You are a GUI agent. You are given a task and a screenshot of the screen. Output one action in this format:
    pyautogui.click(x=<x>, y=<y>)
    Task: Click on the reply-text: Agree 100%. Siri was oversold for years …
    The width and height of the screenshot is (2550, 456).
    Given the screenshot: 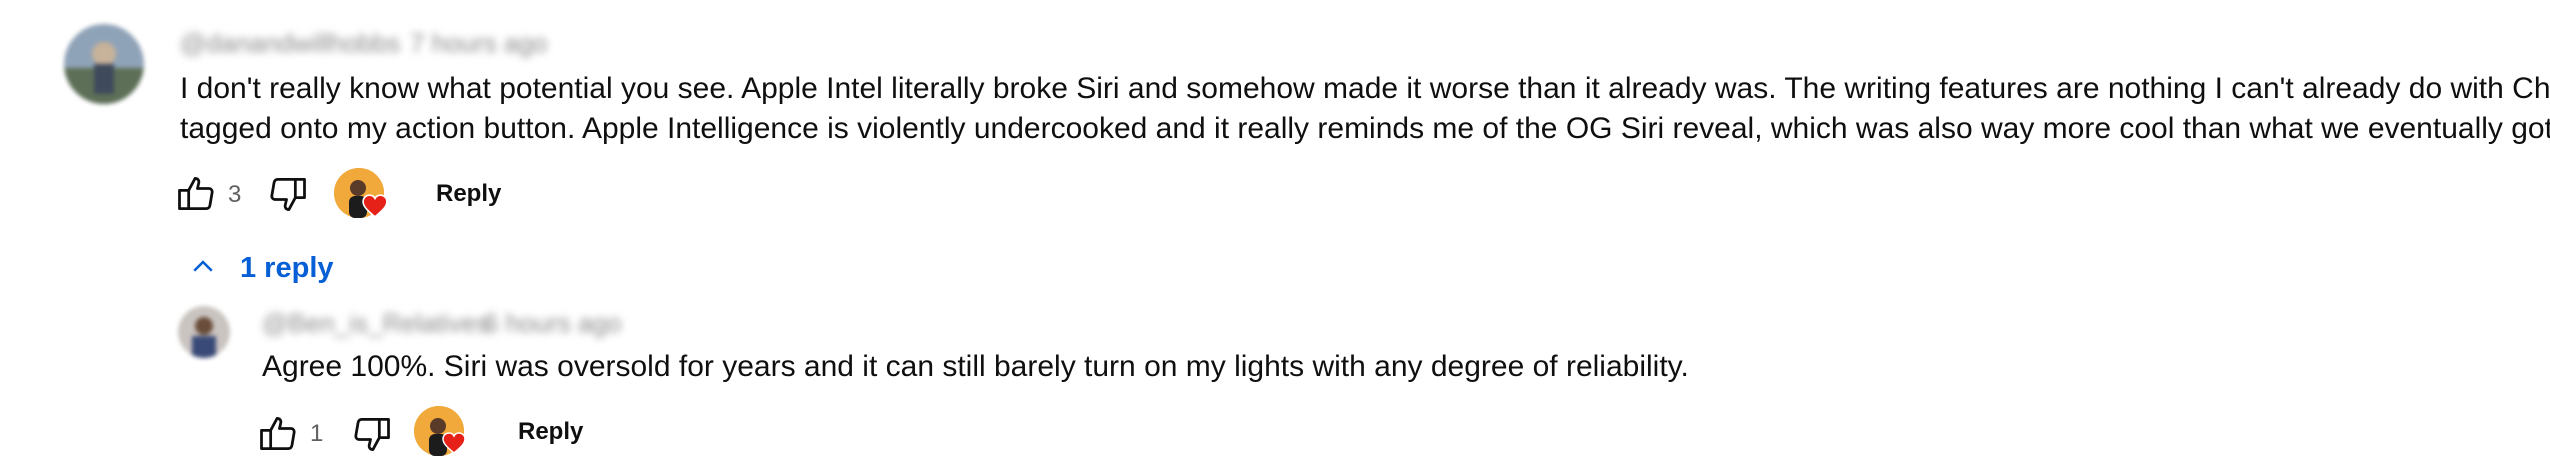 What is the action you would take?
    pyautogui.click(x=975, y=366)
    